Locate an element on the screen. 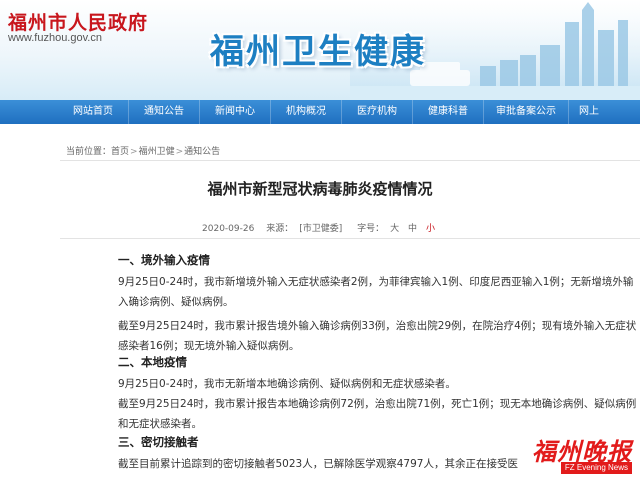 This screenshot has width=640, height=497. article-meta: 2020-09-26 来源： [市卫健委] 字号： 大 中 小 is located at coordinates (320, 227).